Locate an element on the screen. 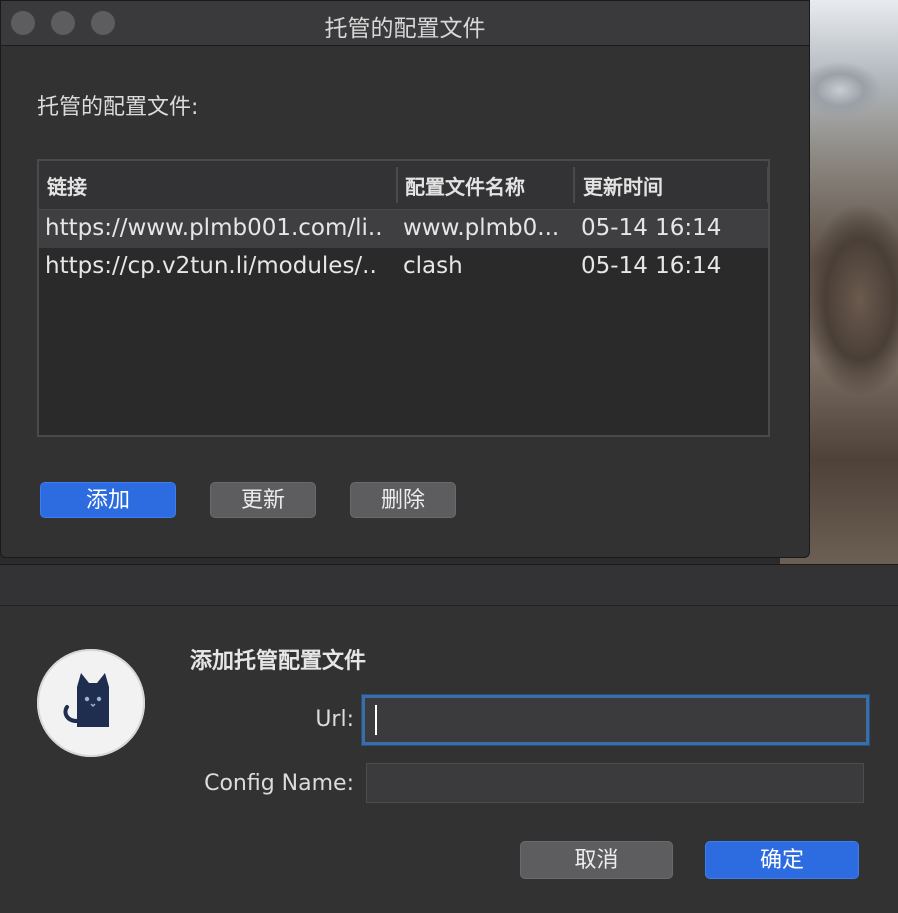  window-title: 托管的配置文件 is located at coordinates (405, 29).